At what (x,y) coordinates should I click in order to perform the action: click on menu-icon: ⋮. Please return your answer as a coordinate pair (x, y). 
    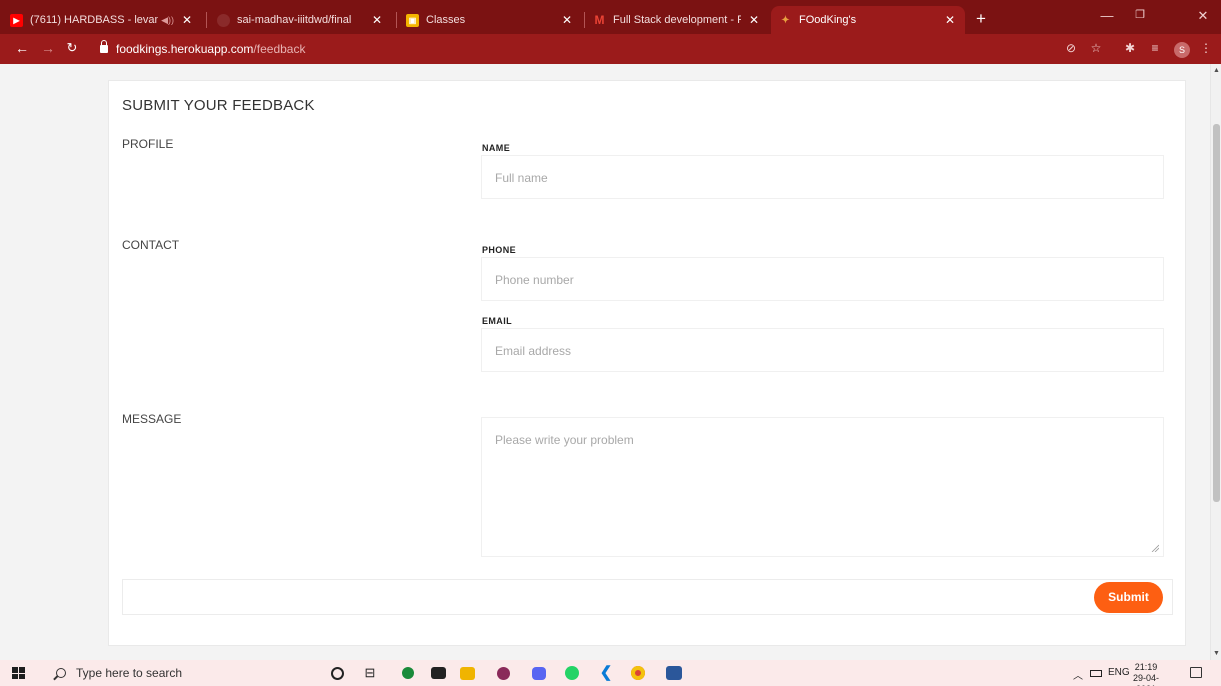
    Looking at the image, I should click on (1206, 48).